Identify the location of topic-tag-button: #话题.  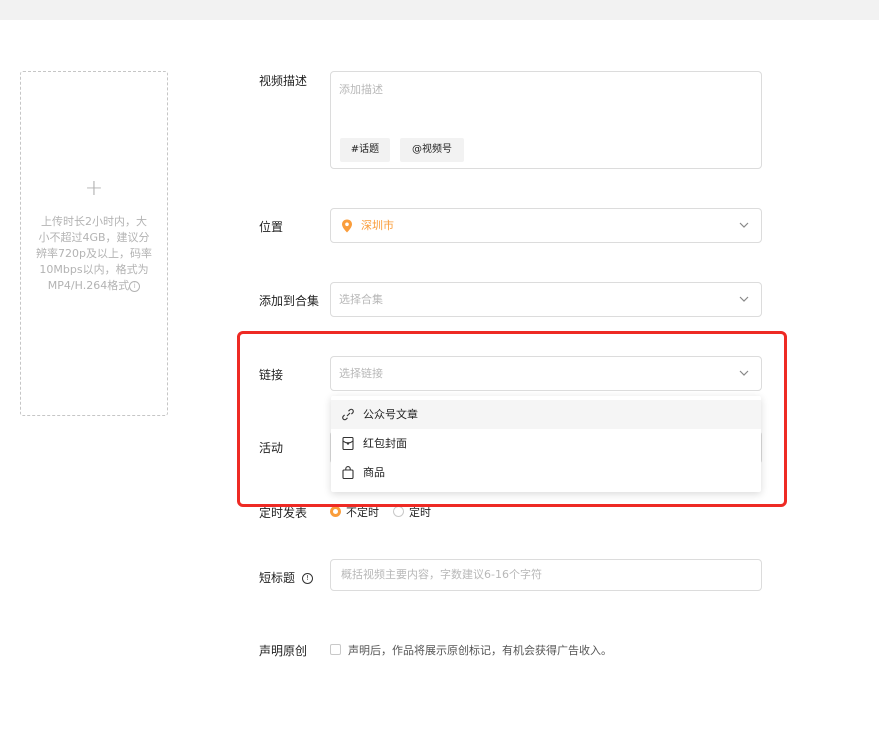
(365, 150).